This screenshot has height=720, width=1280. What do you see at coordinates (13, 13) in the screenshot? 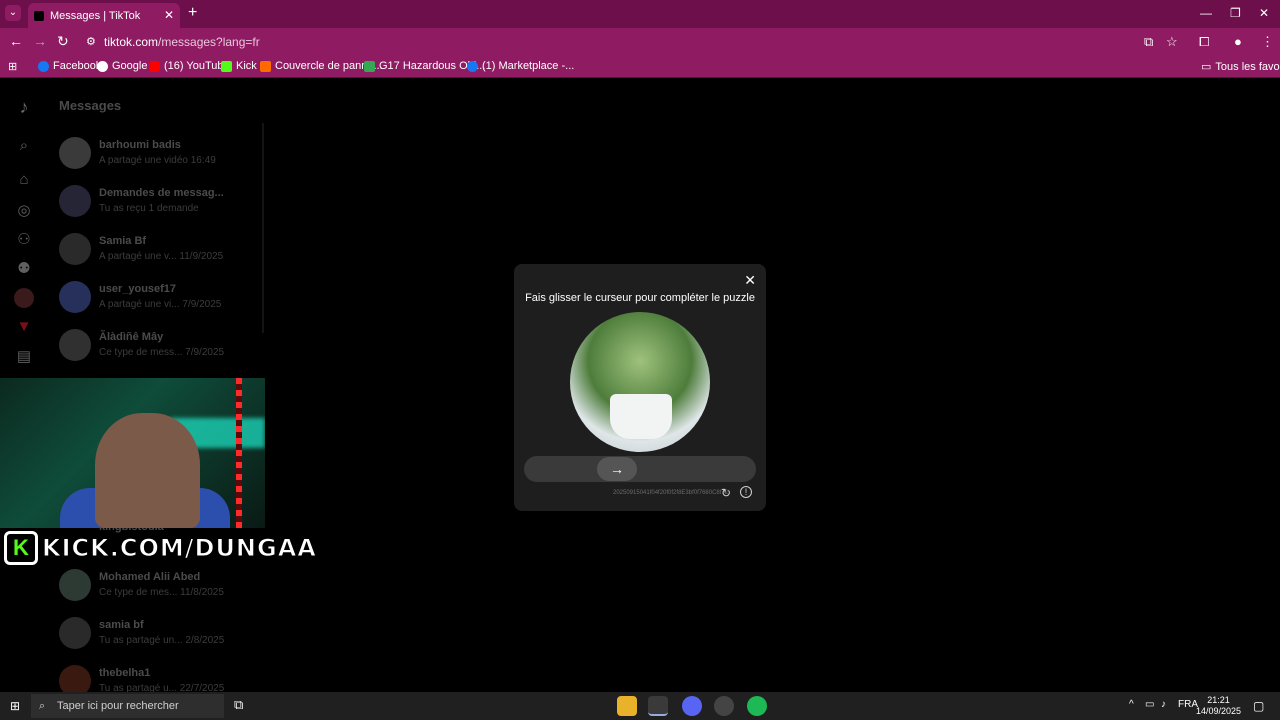
I see `tab-search-button: ⌄` at bounding box center [13, 13].